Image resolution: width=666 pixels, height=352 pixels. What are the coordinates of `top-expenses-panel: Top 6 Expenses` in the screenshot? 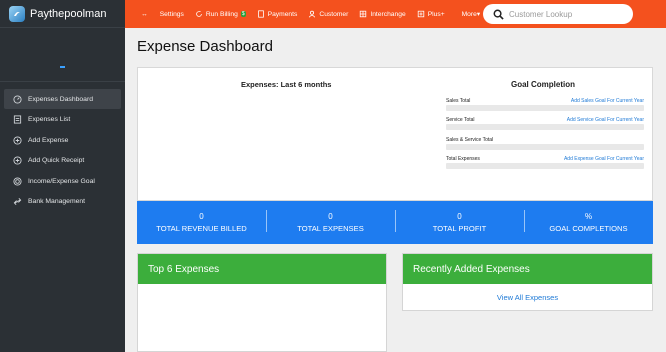 It's located at (262, 302).